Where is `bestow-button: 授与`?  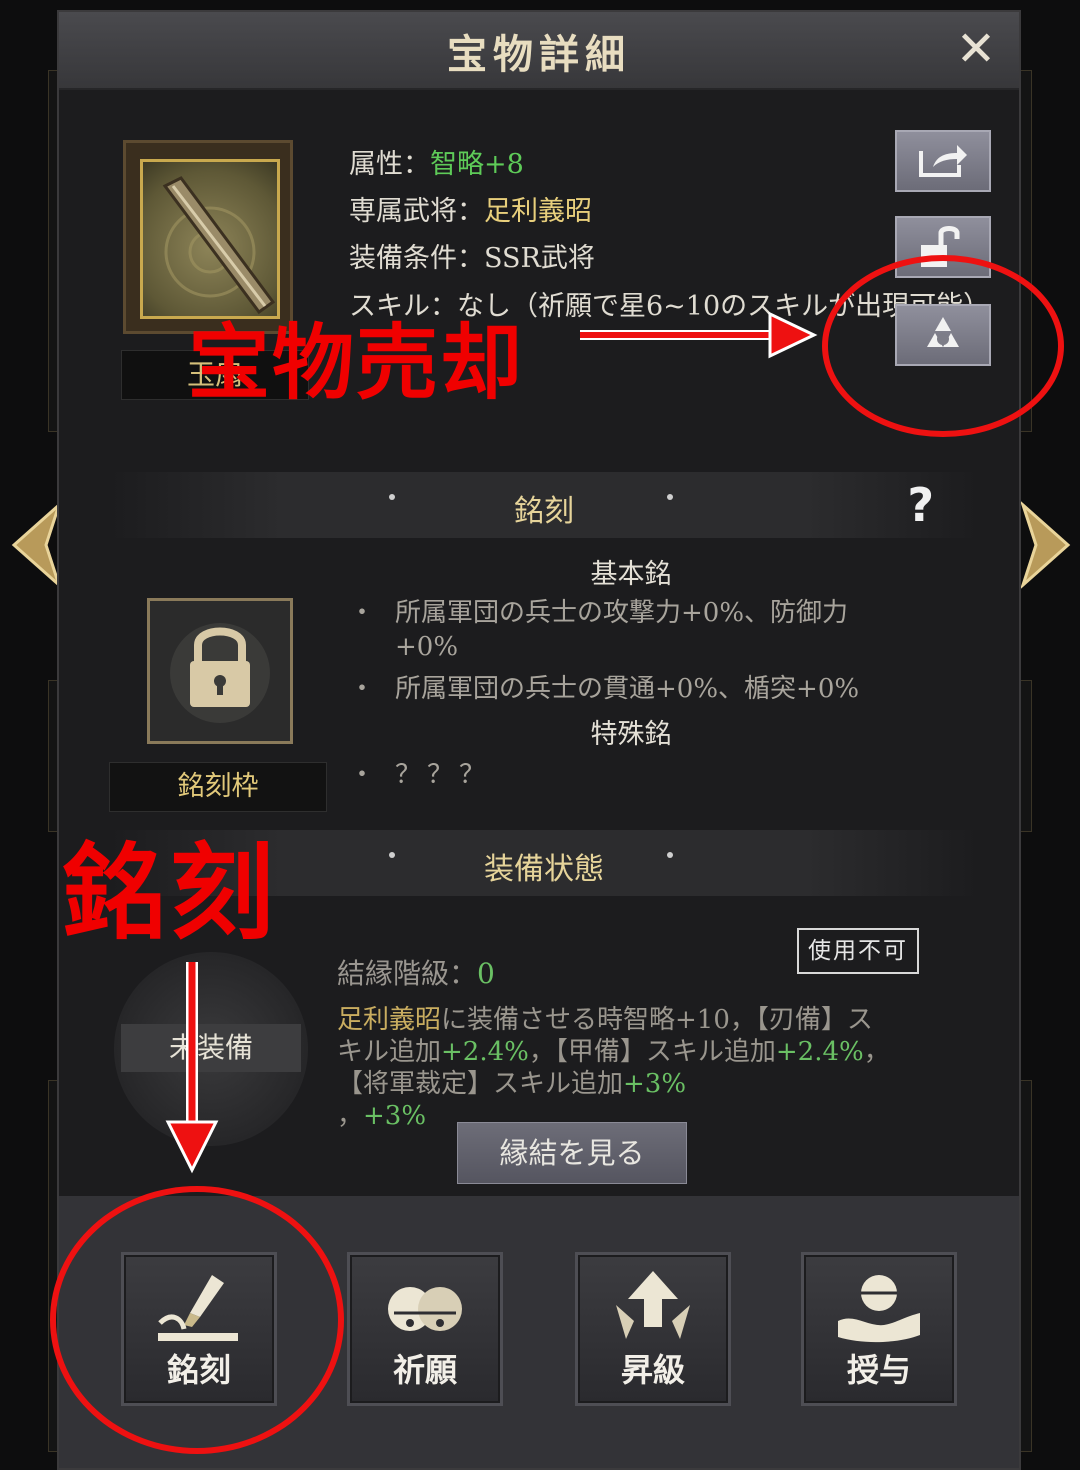
bestow-button: 授与 is located at coordinates (879, 1329).